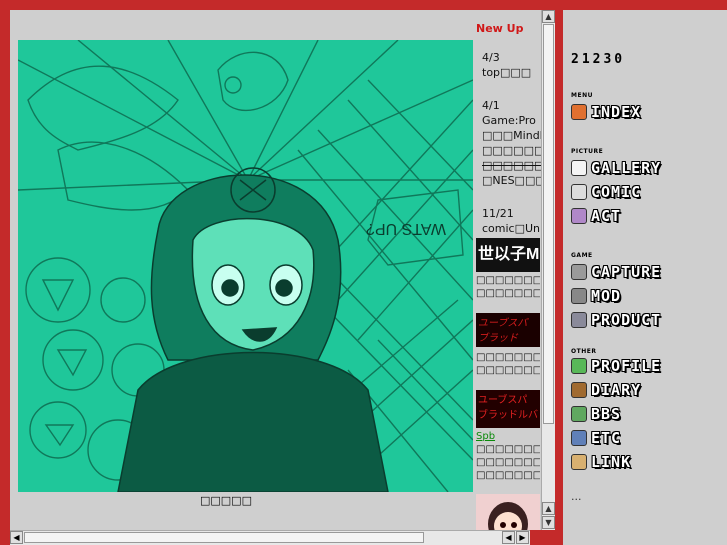 The height and width of the screenshot is (545, 727). I want to click on nav-label: ETC, so click(606, 438).